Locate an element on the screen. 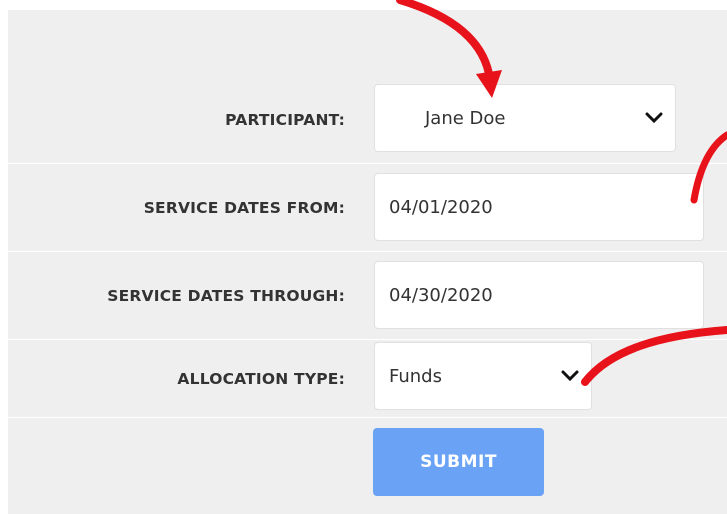  service-from-input: 04/01/2020 is located at coordinates (539, 207).